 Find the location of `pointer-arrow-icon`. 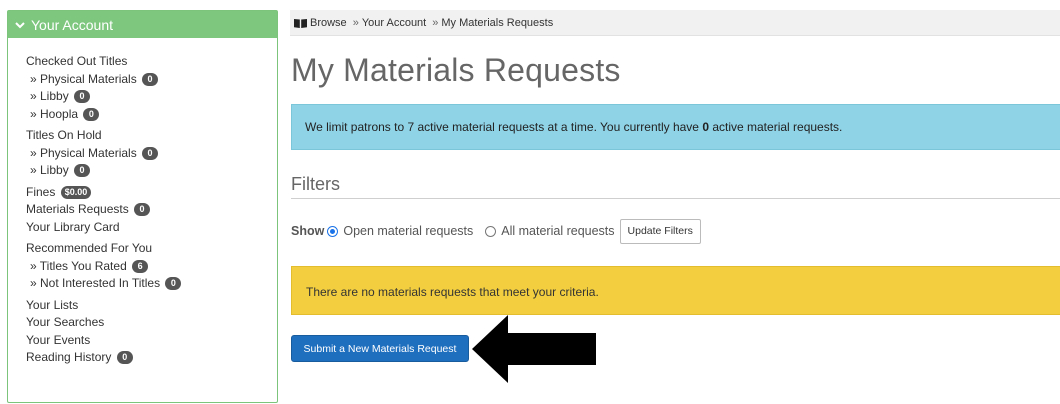

pointer-arrow-icon is located at coordinates (534, 349).